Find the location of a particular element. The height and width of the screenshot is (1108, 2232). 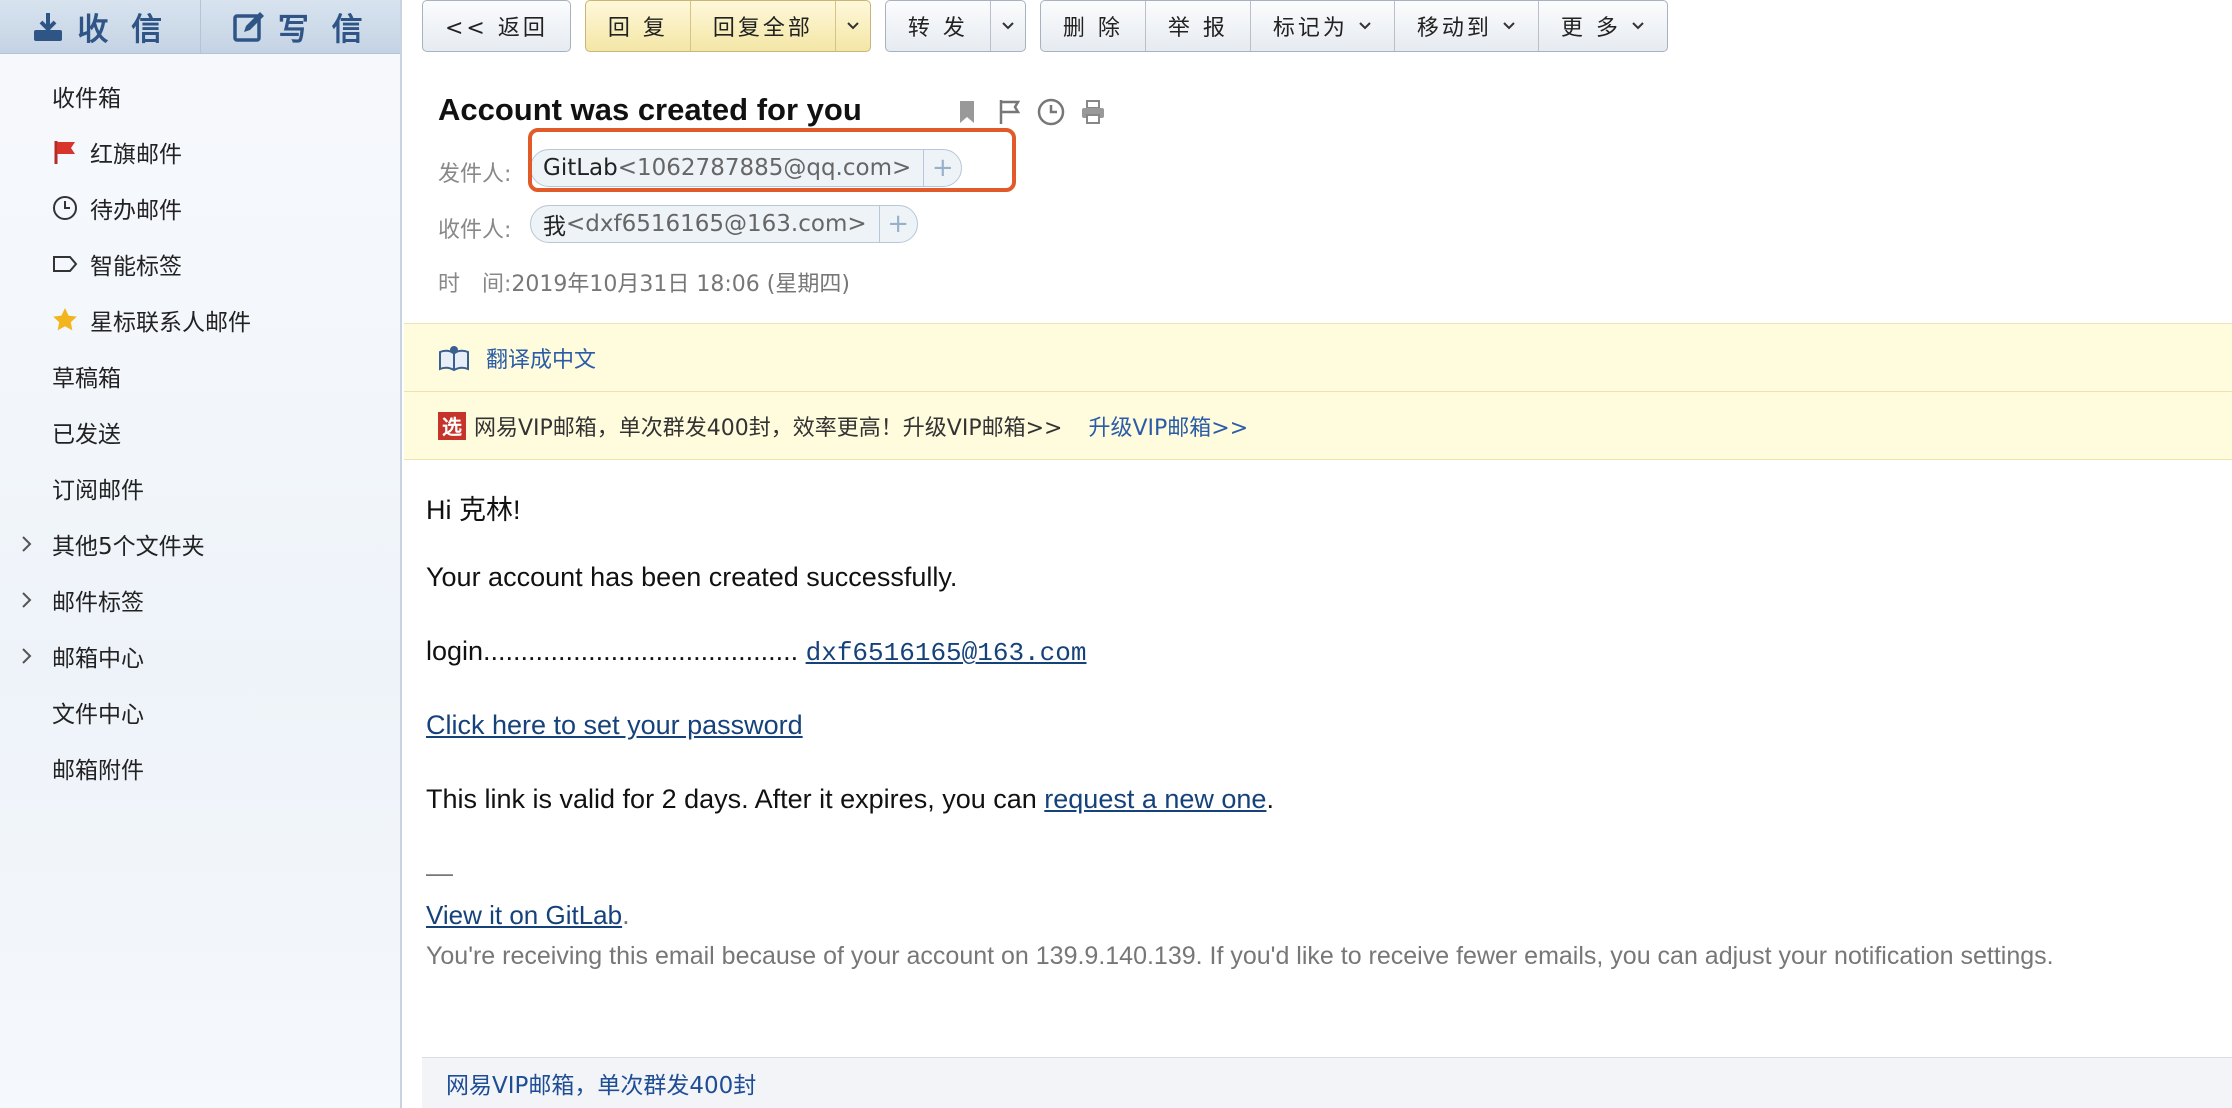

subject-actions is located at coordinates (1030, 112).